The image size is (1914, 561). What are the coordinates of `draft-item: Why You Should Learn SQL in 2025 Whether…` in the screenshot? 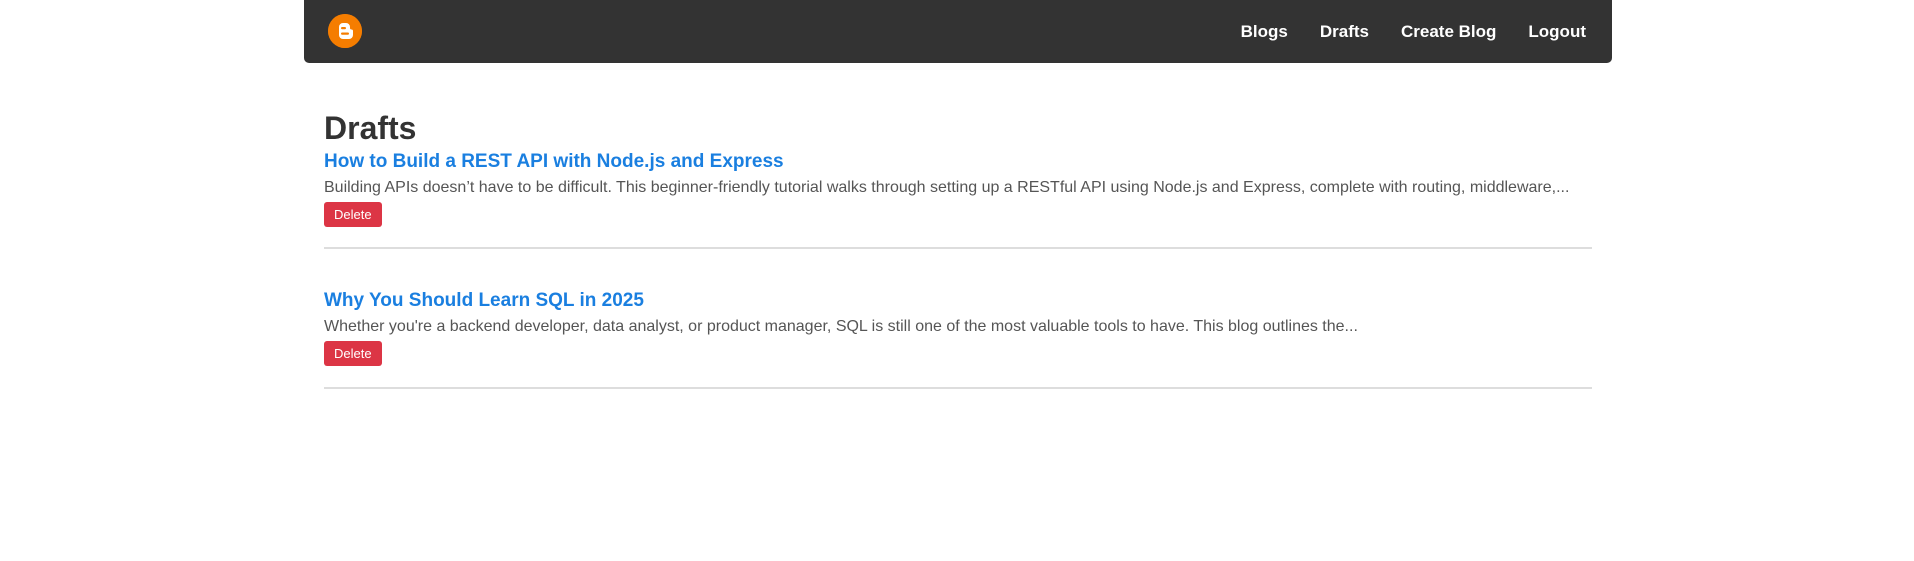 It's located at (958, 339).